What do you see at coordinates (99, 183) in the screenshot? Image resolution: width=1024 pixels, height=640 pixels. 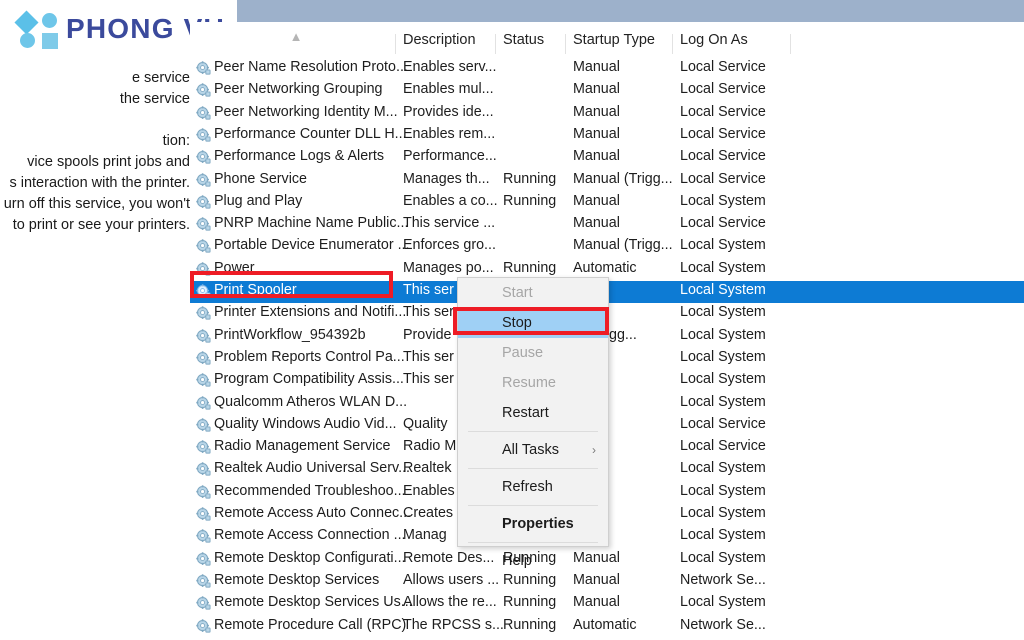 I see `description-line: s interaction with the printer.` at bounding box center [99, 183].